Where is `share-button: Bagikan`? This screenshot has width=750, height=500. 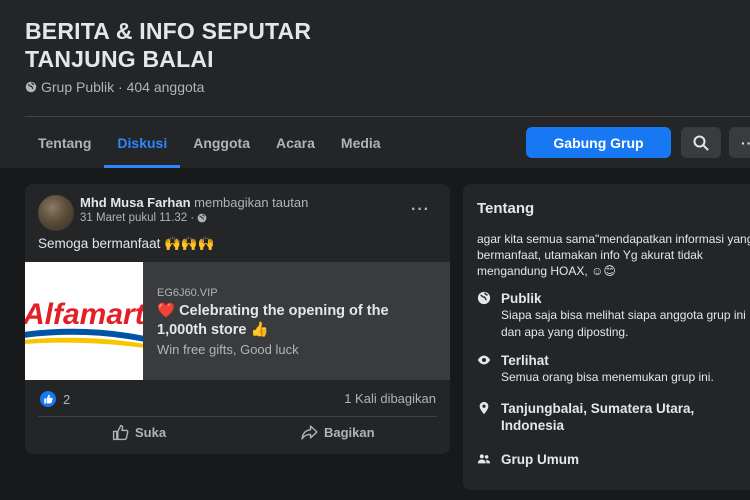
share-button: Bagikan is located at coordinates (338, 432).